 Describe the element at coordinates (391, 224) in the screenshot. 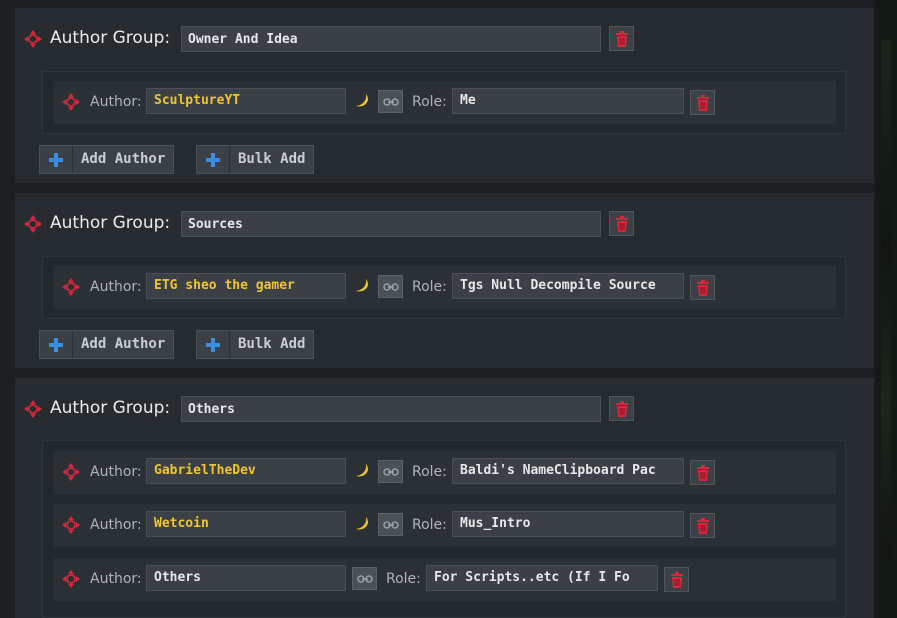

I see `author-group-name-input: Sources` at that location.